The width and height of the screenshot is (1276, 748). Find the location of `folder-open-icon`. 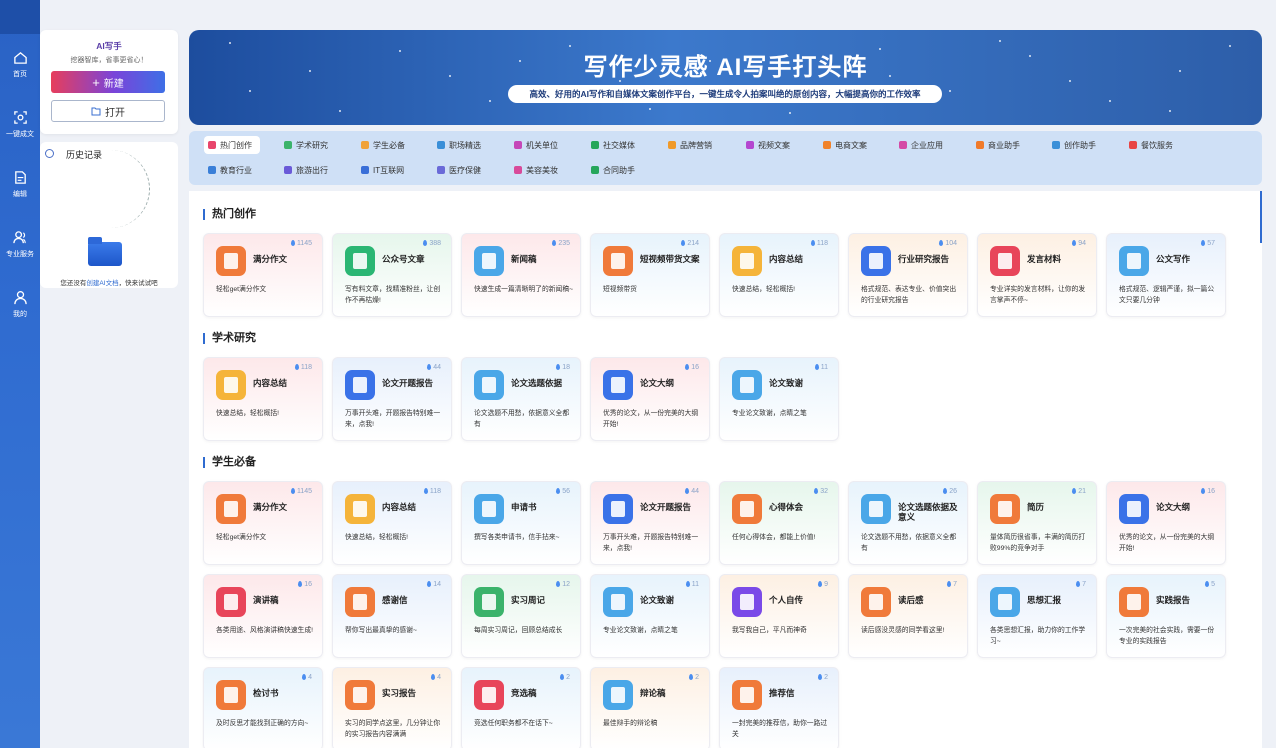

folder-open-icon is located at coordinates (96, 111).